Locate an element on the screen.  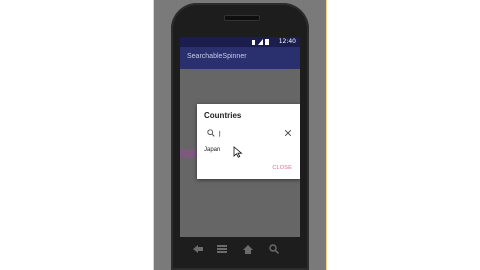
app-bar: SearchableSpinner is located at coordinates (240, 58).